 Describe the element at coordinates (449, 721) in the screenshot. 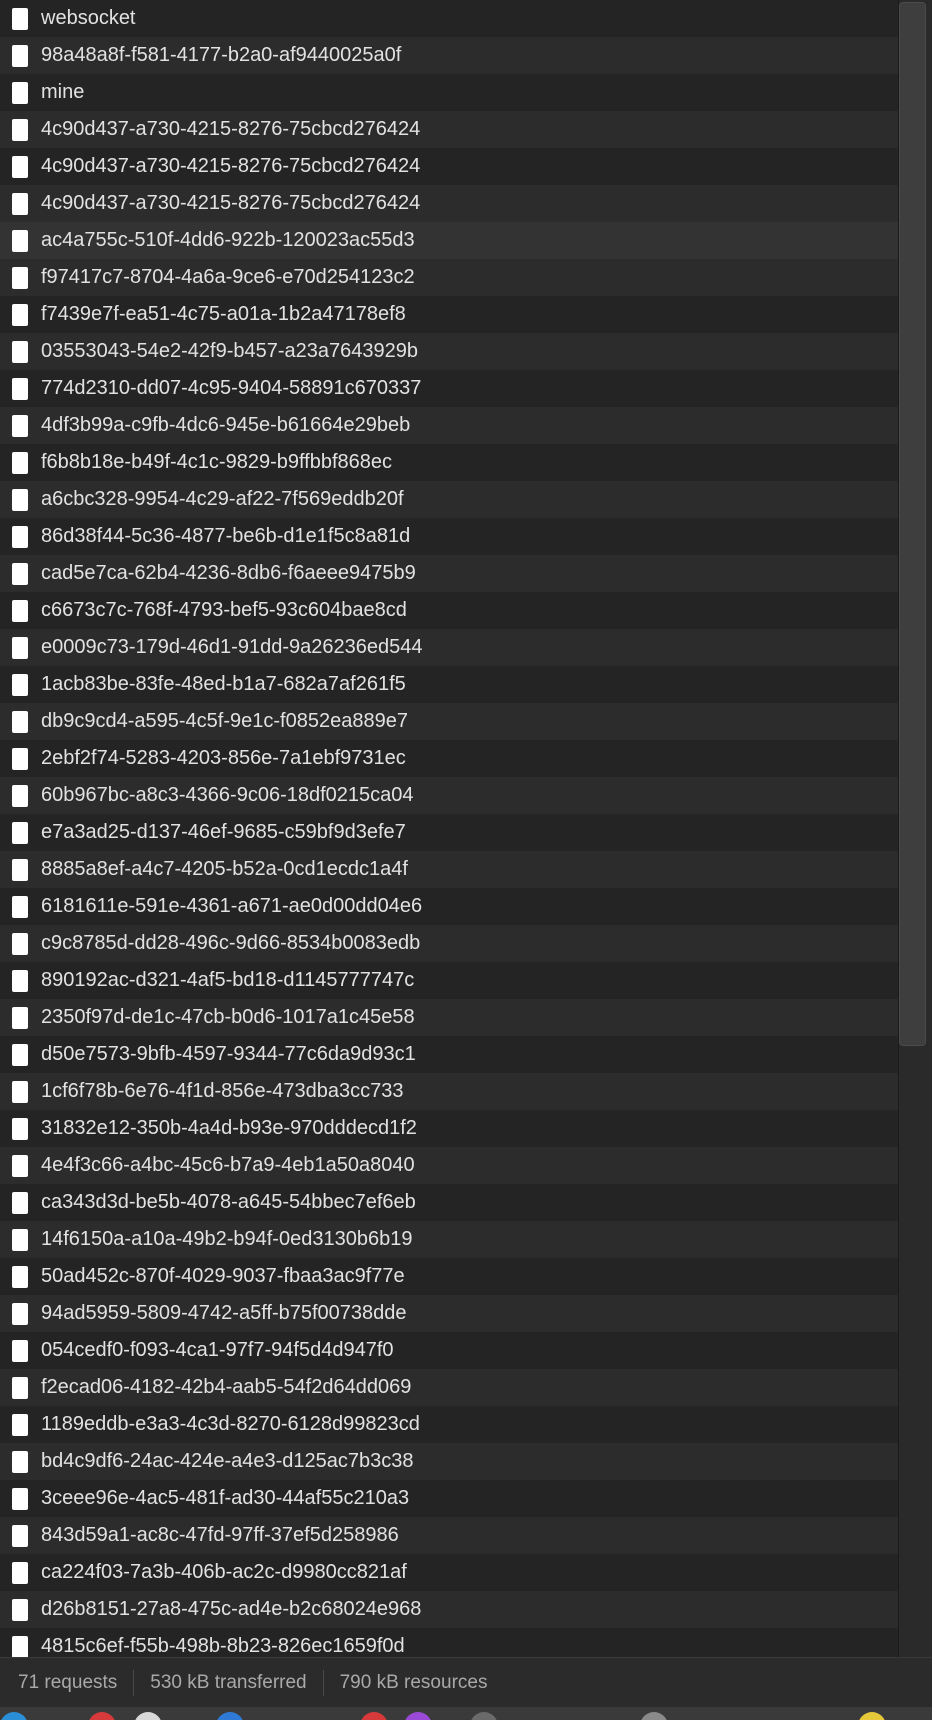

I see `request-row: db9c9cd4-a595-4c5f-9e1c-f0852ea889e7` at that location.